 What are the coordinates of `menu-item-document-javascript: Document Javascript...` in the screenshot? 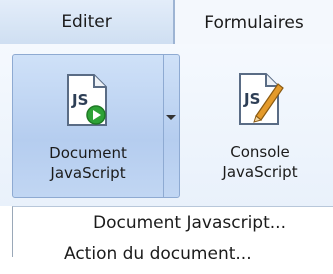 It's located at (173, 228).